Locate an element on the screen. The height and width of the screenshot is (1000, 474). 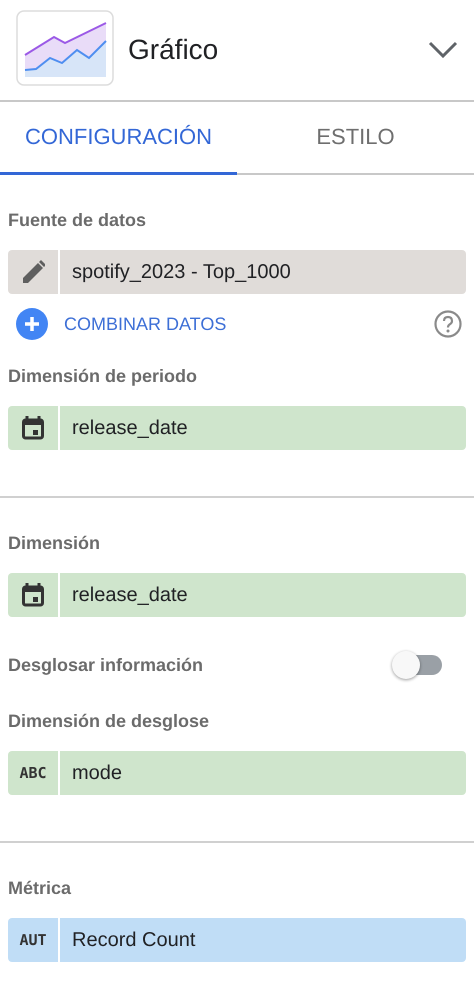
toggle-switch is located at coordinates (418, 665).